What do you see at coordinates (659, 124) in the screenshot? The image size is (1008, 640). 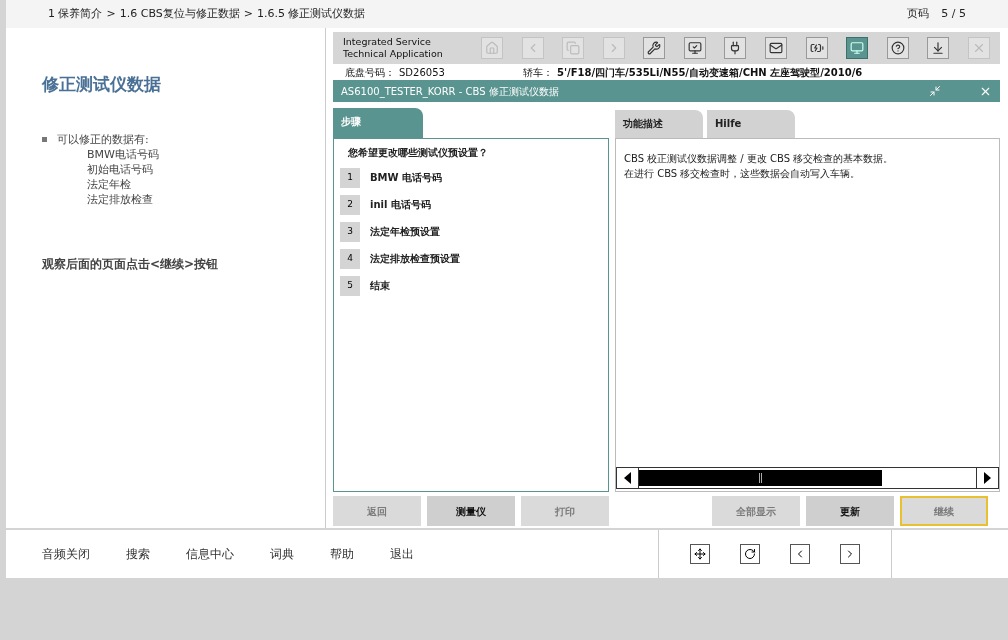 I see `tab: 功能描述` at bounding box center [659, 124].